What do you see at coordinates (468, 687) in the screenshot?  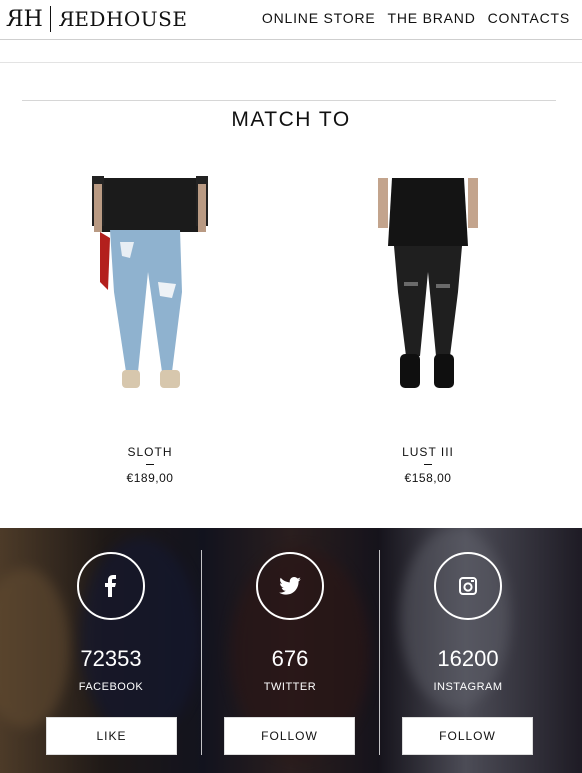 I see `instagram-label: INSTAGRAM` at bounding box center [468, 687].